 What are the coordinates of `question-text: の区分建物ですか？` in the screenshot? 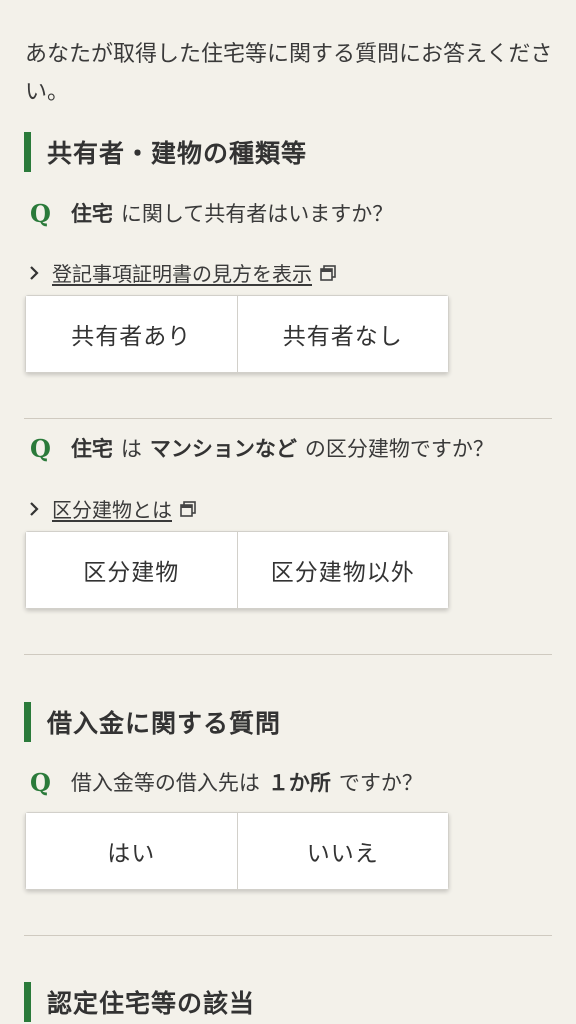 It's located at (399, 449).